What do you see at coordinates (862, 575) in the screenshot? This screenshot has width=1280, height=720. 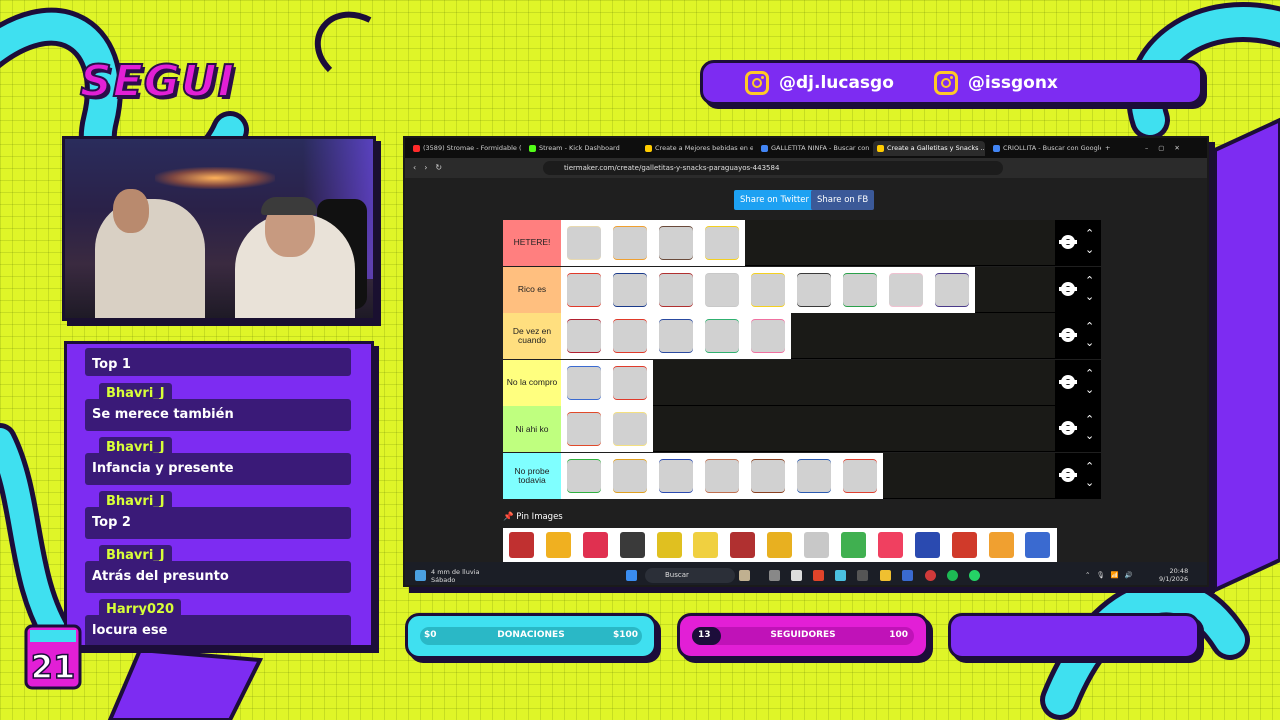 I see `settings-icon` at bounding box center [862, 575].